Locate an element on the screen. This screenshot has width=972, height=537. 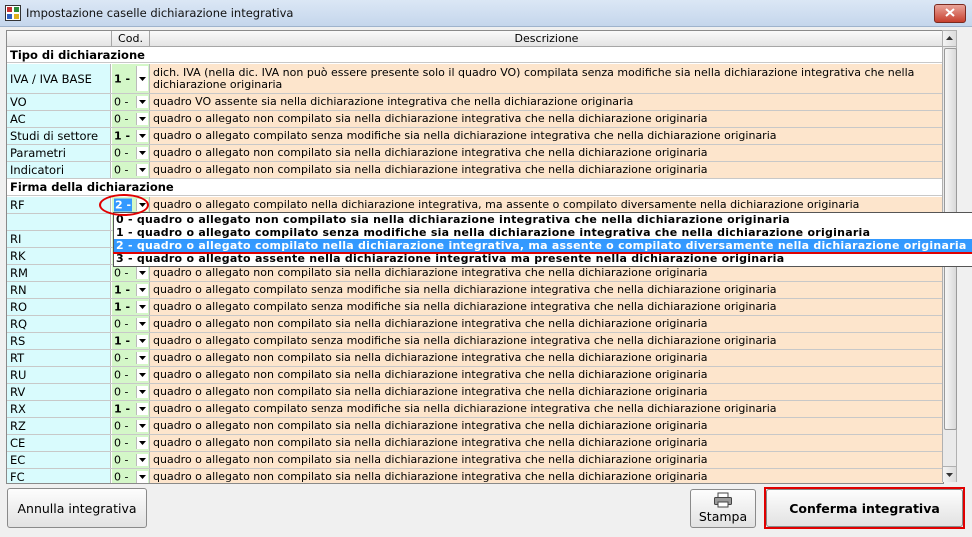
row-name: Parametri is located at coordinates (59, 153).